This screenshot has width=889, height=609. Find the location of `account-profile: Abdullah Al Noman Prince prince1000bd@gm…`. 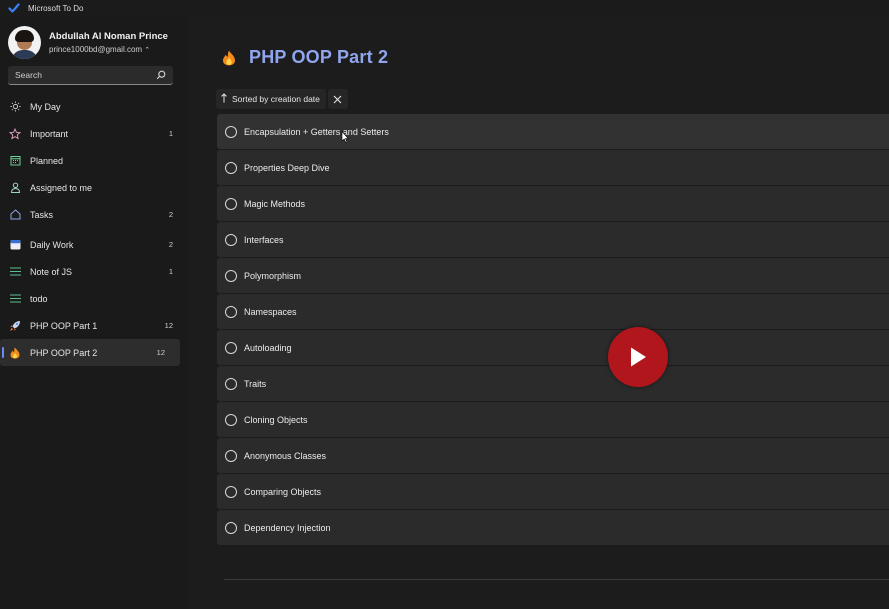

account-profile: Abdullah Al Noman Prince prince1000bd@gm… is located at coordinates (88, 42).